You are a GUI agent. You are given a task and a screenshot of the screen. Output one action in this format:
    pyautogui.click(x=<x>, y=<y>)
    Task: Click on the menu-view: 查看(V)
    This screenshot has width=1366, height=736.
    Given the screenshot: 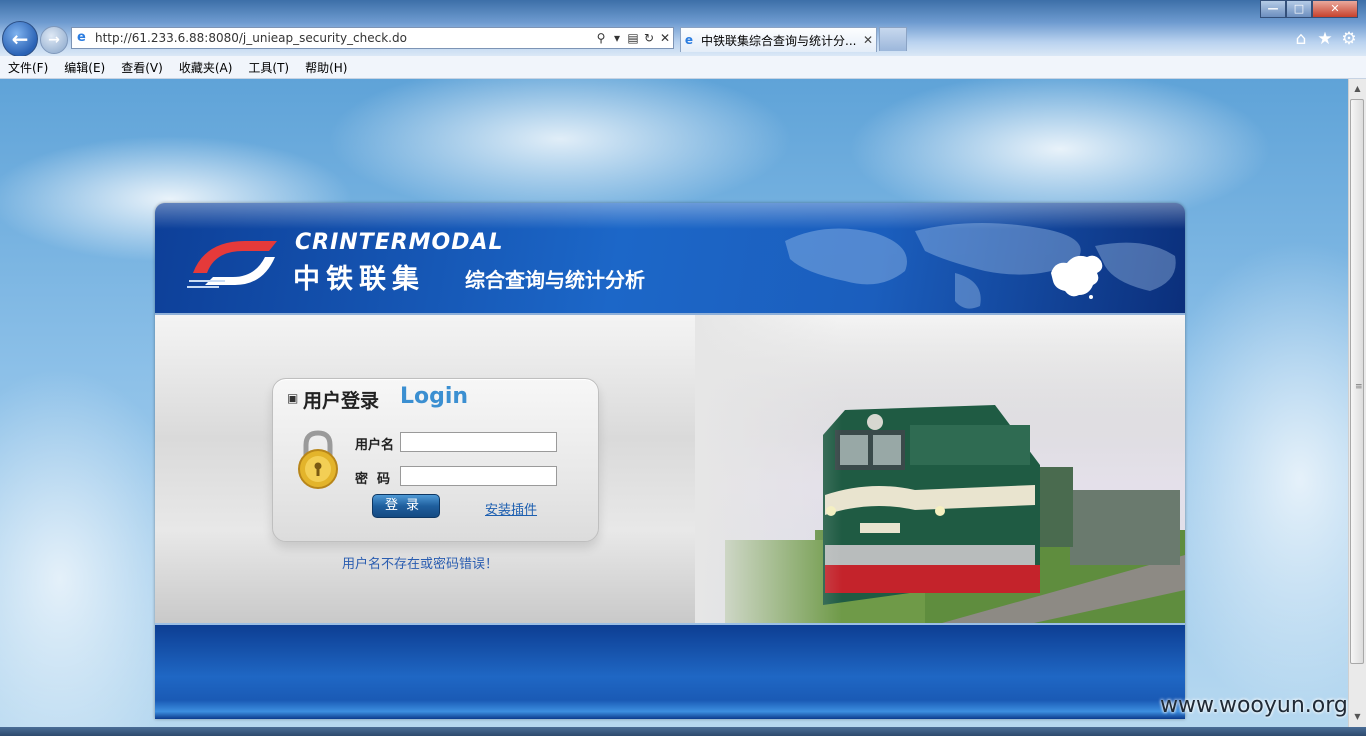 What is the action you would take?
    pyautogui.click(x=142, y=67)
    